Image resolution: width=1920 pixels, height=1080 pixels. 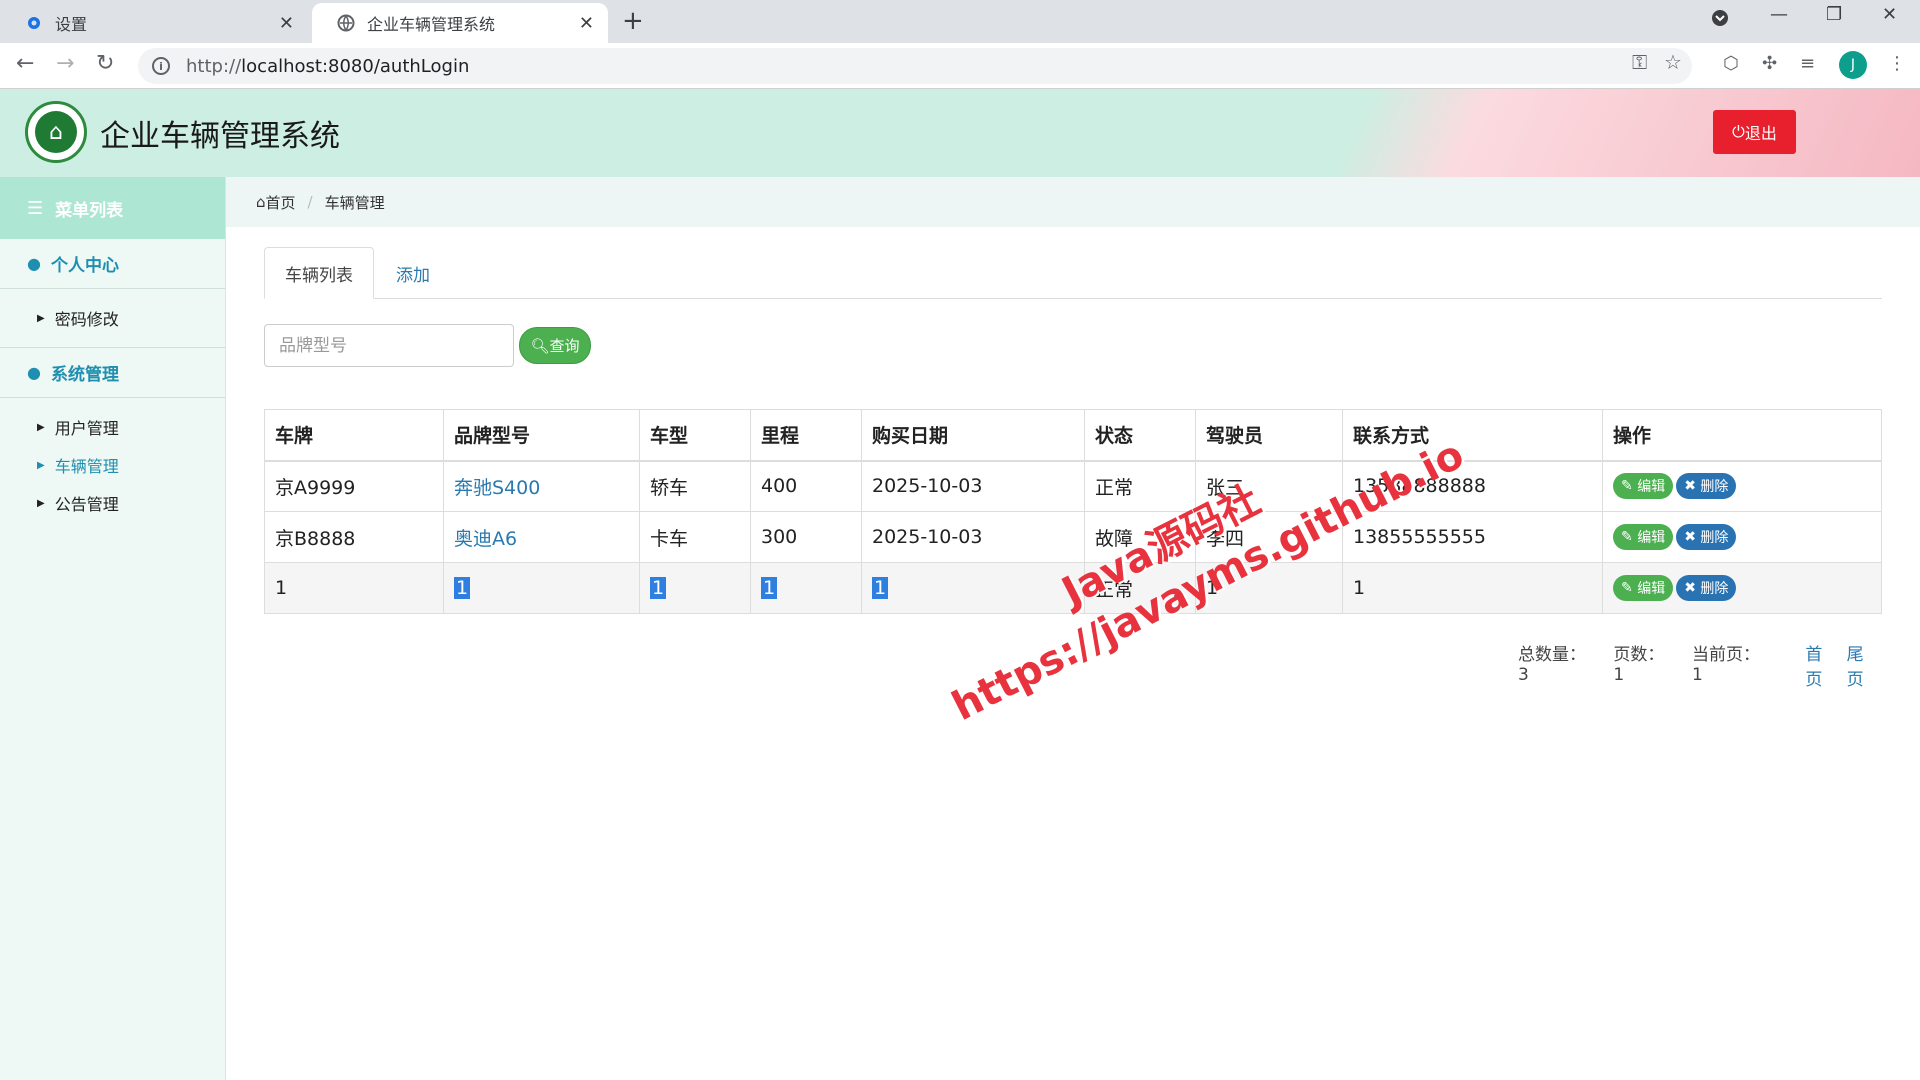 What do you see at coordinates (112, 373) in the screenshot?
I see `sidebar-group-system: ● 系统管理` at bounding box center [112, 373].